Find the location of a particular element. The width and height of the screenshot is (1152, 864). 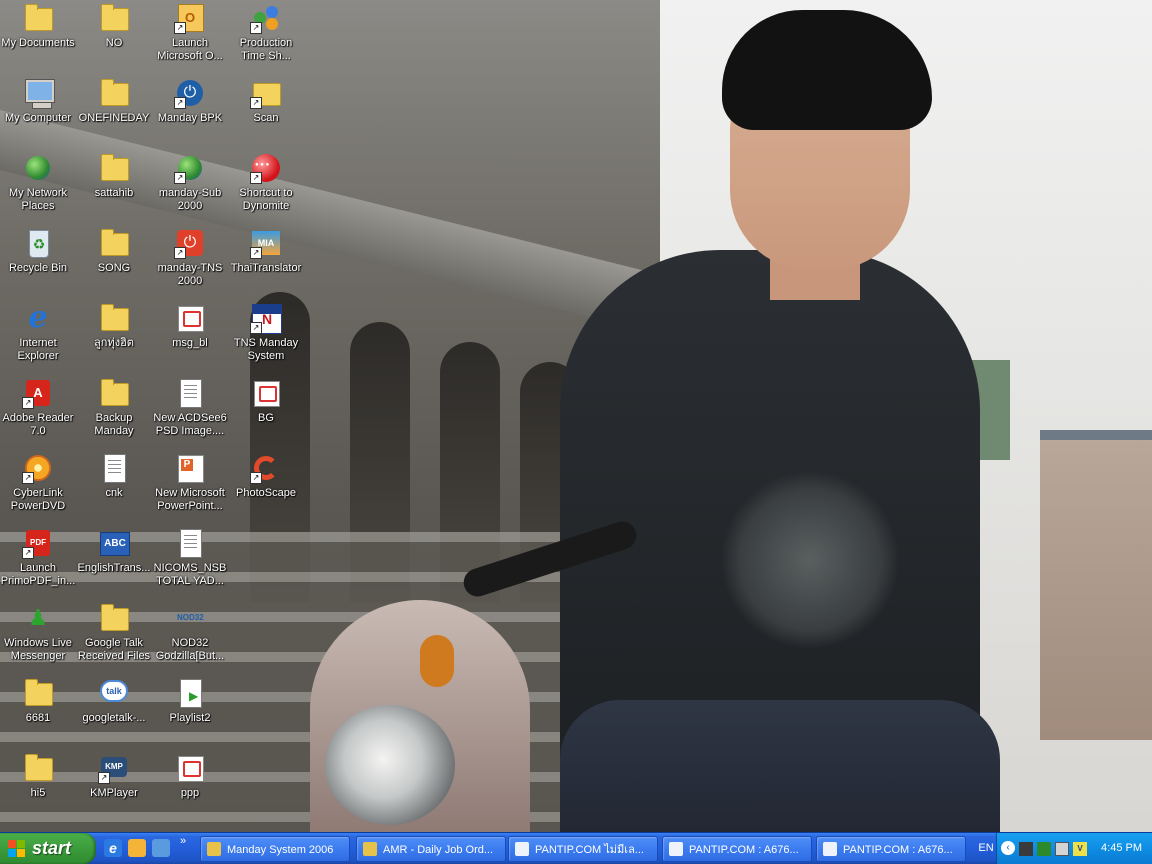

desktop-icon-internet-explorer: e Internet Explorer is located at coordinates (38, 332).